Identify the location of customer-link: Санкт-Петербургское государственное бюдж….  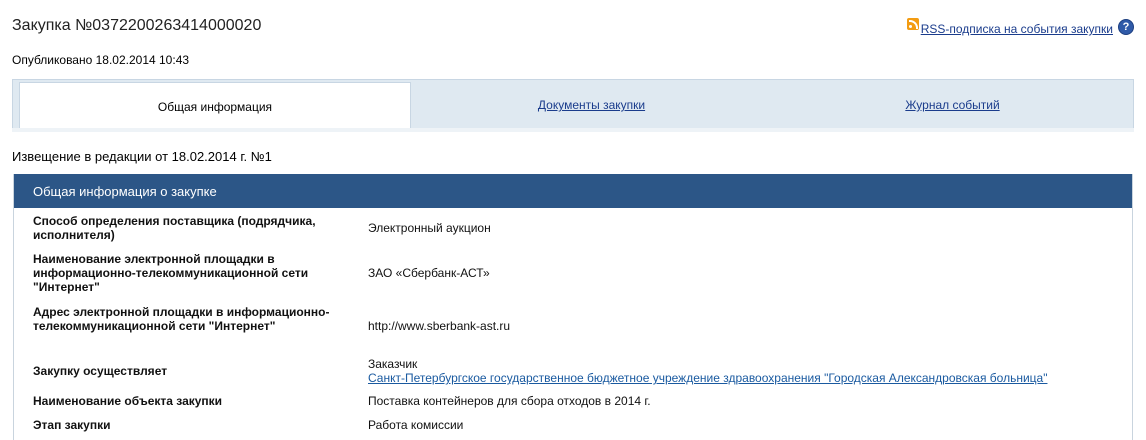
(707, 378).